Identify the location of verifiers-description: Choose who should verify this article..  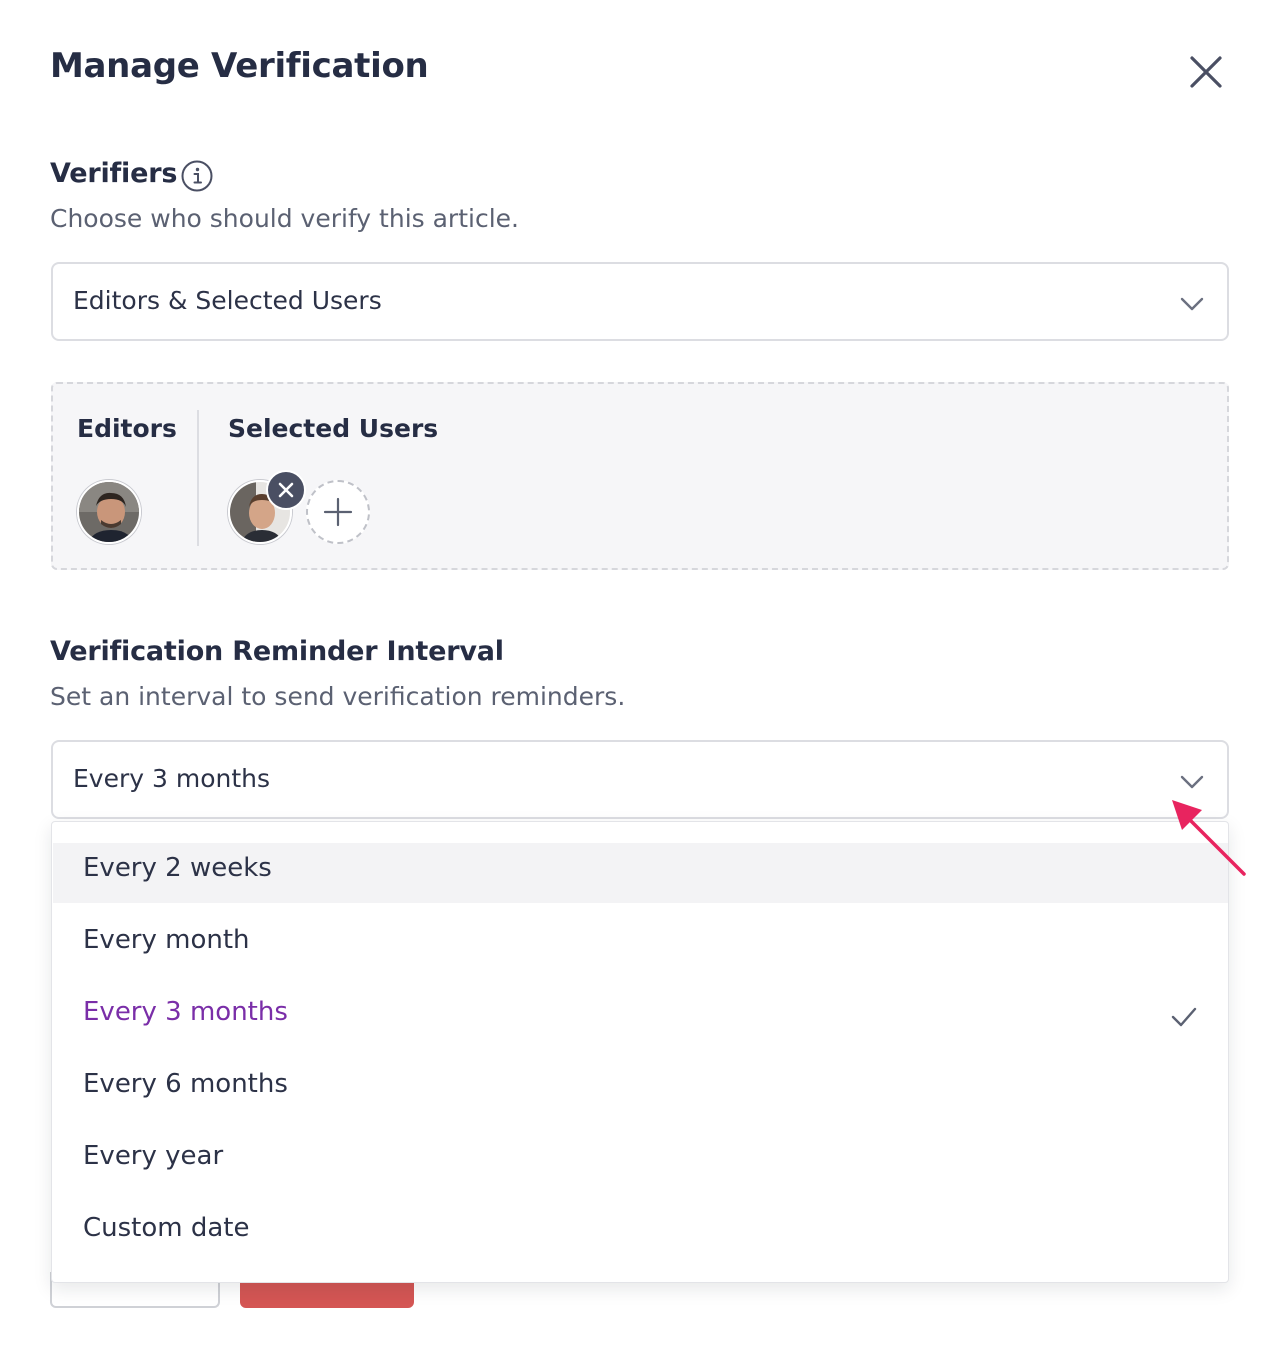
(284, 218).